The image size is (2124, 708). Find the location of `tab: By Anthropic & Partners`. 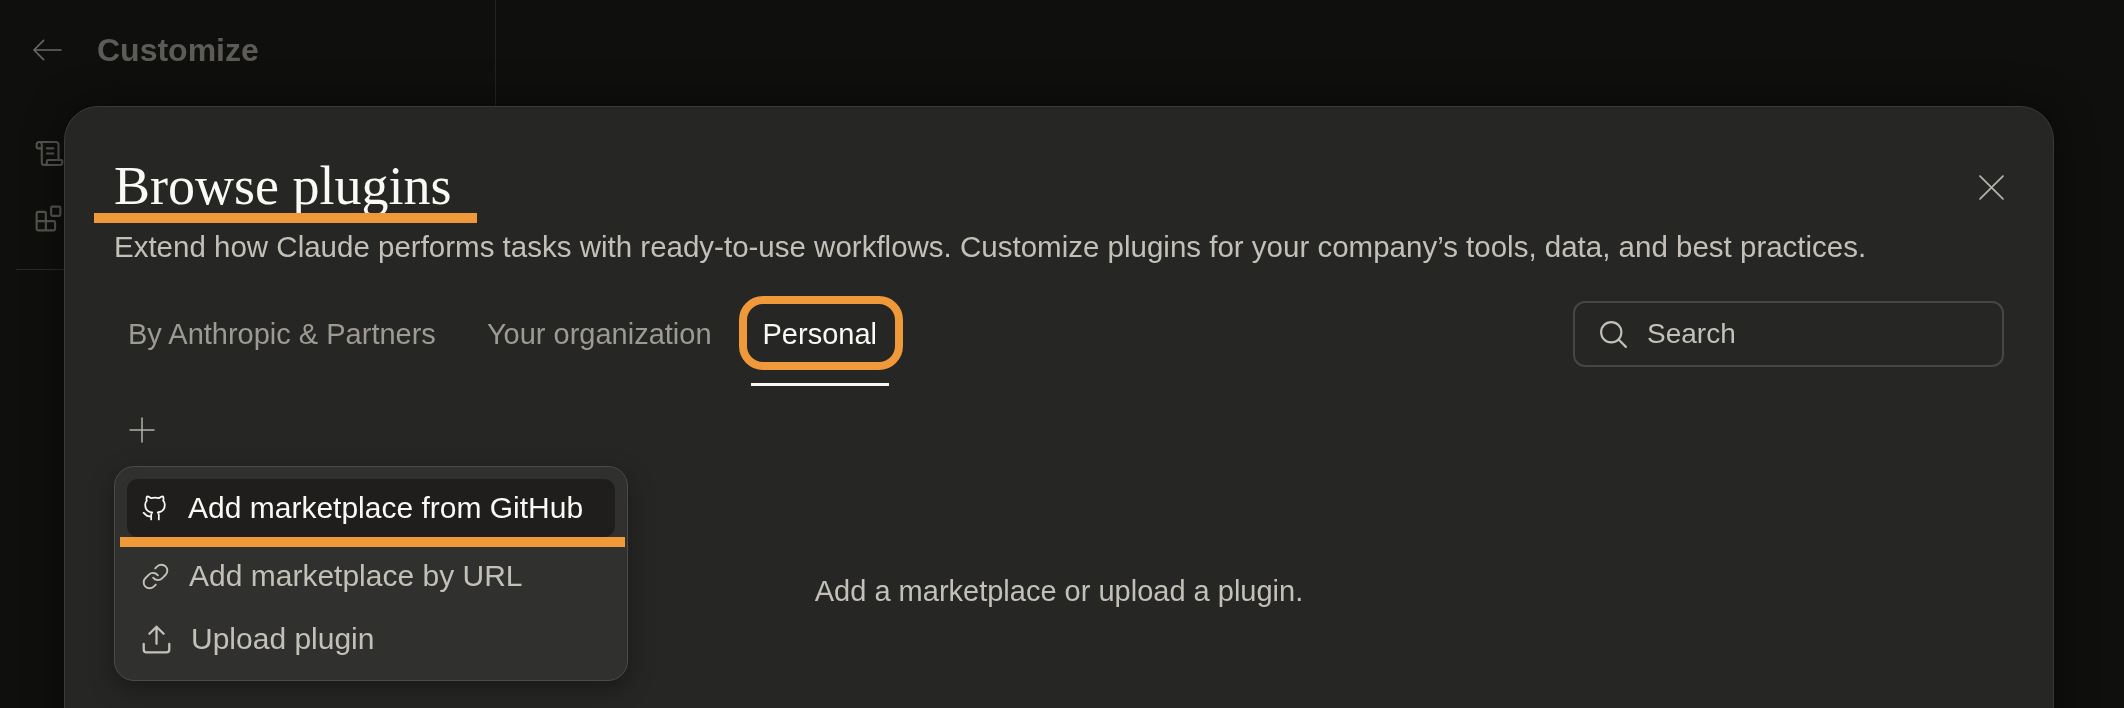

tab: By Anthropic & Partners is located at coordinates (282, 343).